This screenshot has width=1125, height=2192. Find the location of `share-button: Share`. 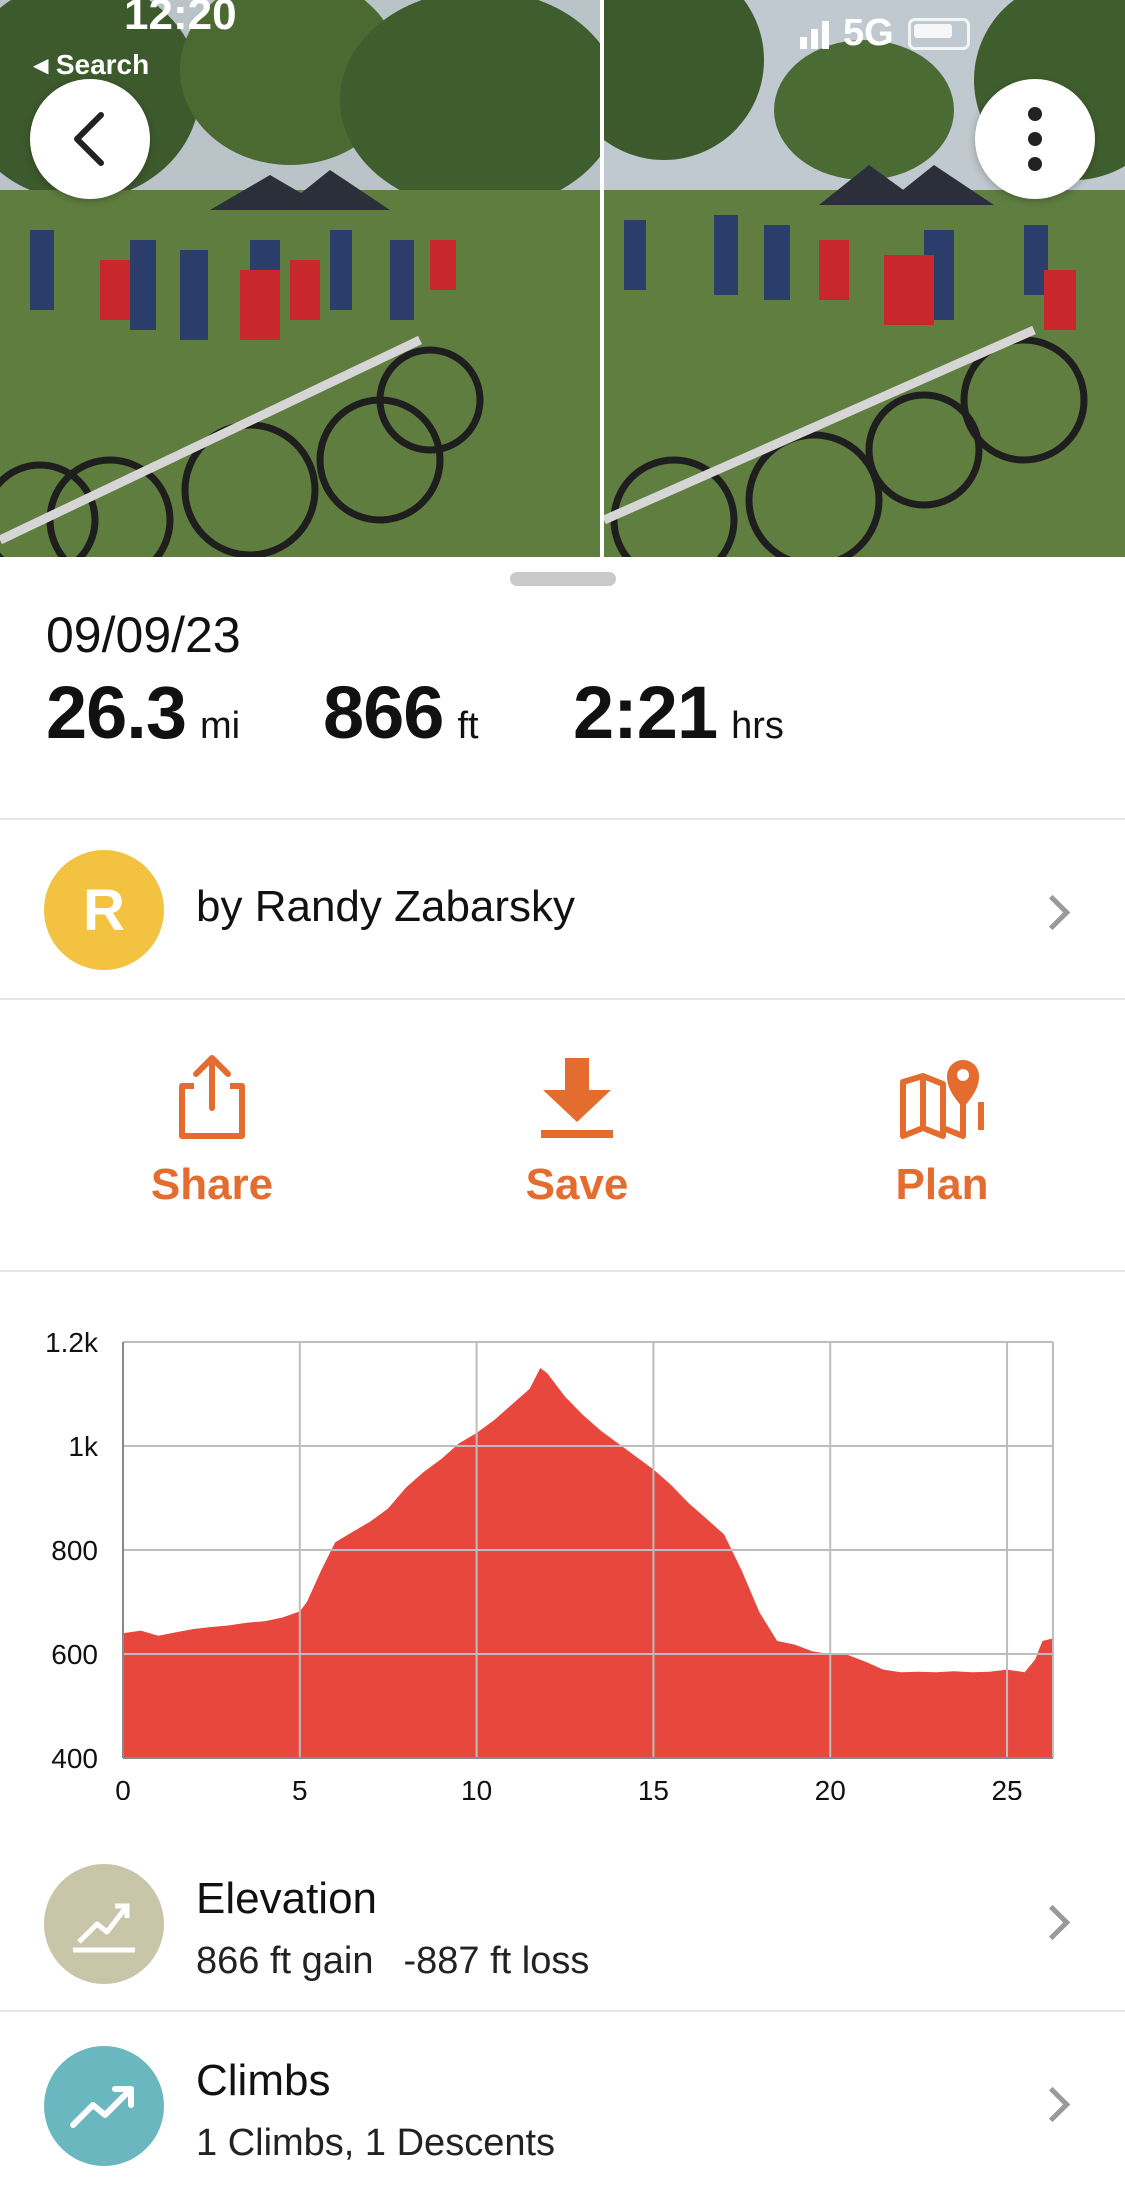

share-button: Share is located at coordinates (212, 1131).